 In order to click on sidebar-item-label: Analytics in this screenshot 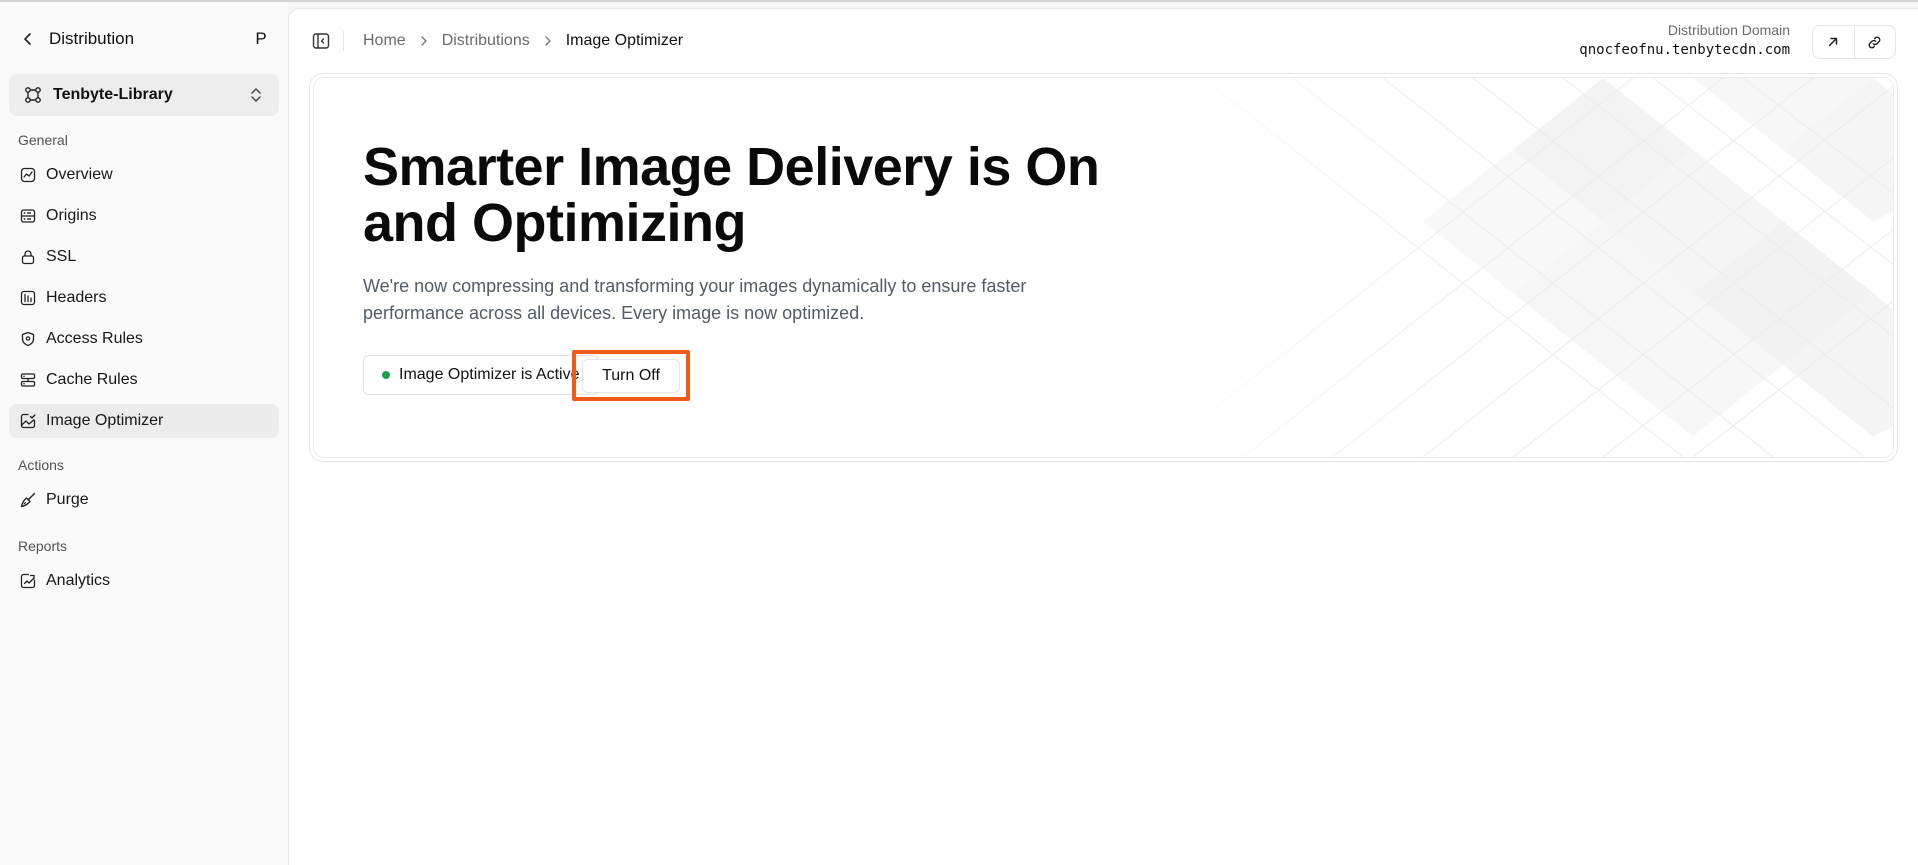, I will do `click(78, 580)`.